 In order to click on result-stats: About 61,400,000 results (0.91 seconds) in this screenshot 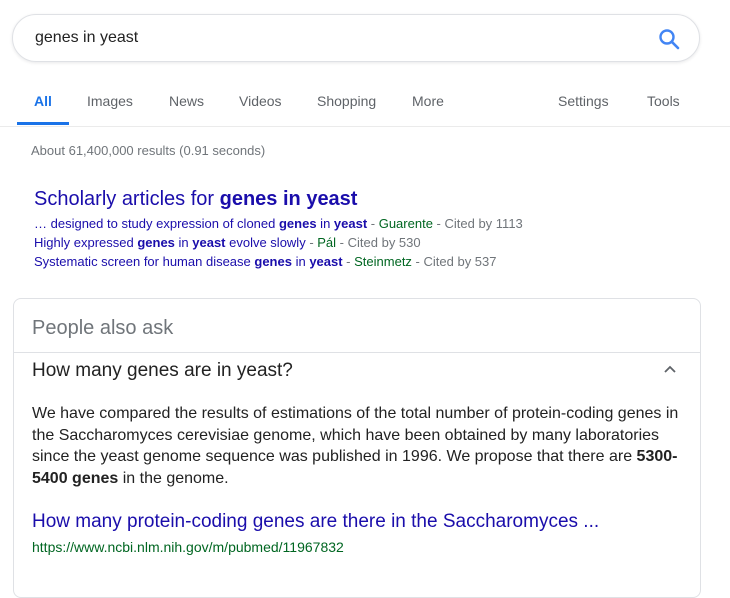, I will do `click(148, 150)`.